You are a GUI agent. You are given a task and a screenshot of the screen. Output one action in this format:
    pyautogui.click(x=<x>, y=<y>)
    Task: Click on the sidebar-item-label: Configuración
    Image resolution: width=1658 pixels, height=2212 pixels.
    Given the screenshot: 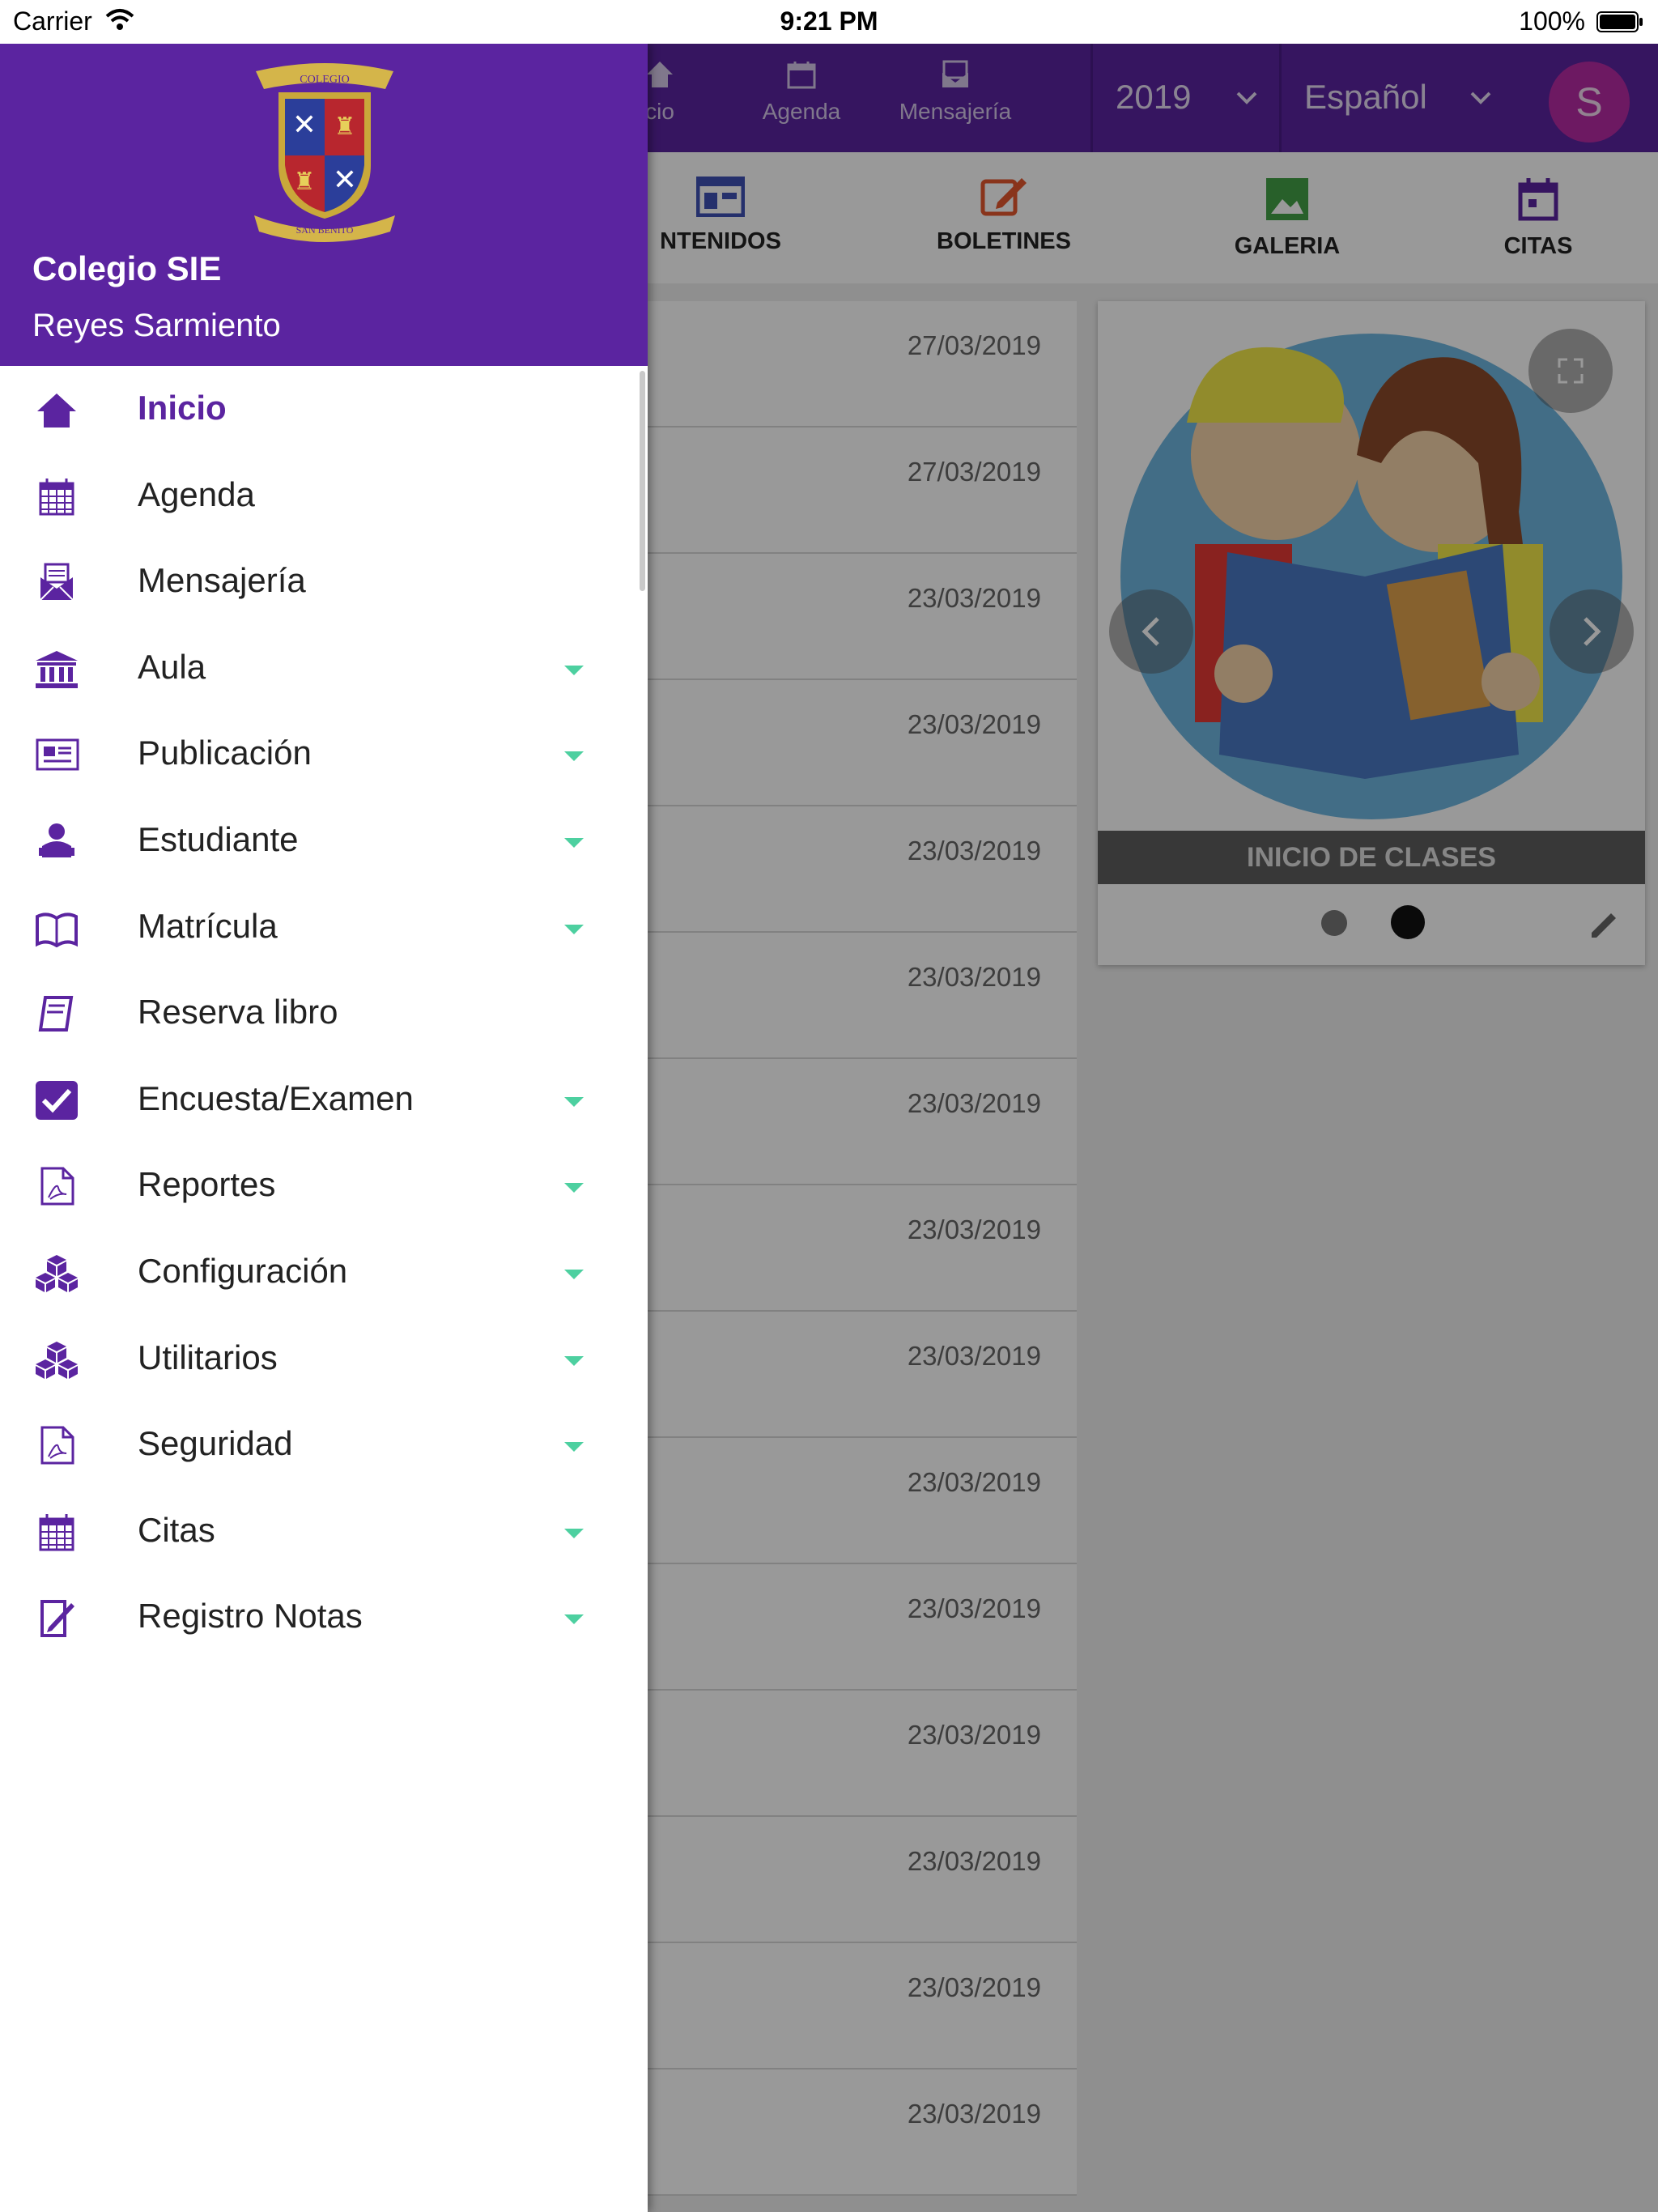 What is the action you would take?
    pyautogui.click(x=243, y=1271)
    